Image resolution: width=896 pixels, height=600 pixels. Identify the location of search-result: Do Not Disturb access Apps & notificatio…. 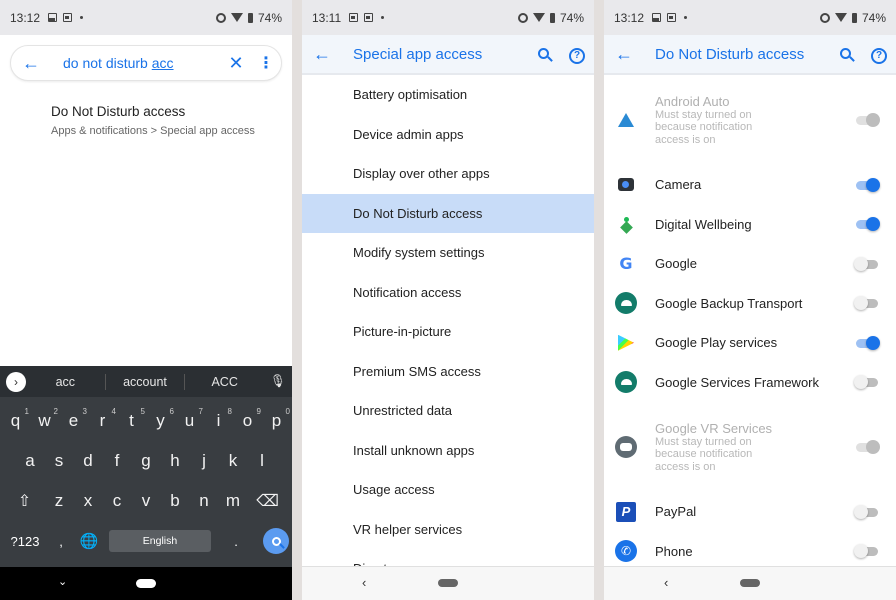
(153, 120).